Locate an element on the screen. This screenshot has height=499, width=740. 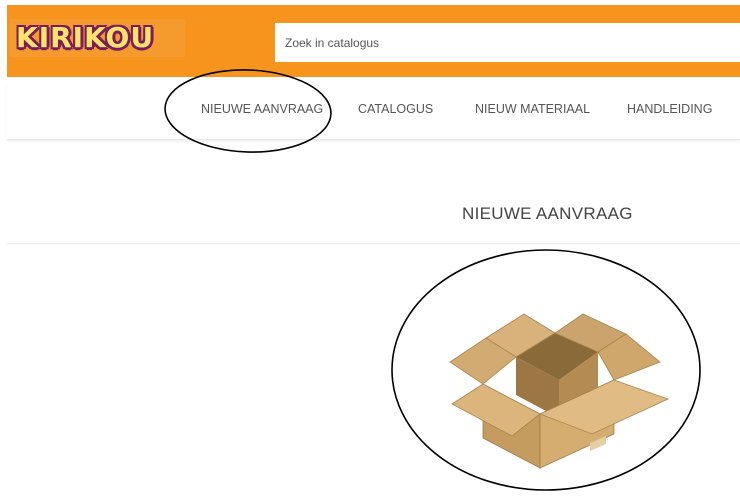
box-label-patch is located at coordinates (598, 443).